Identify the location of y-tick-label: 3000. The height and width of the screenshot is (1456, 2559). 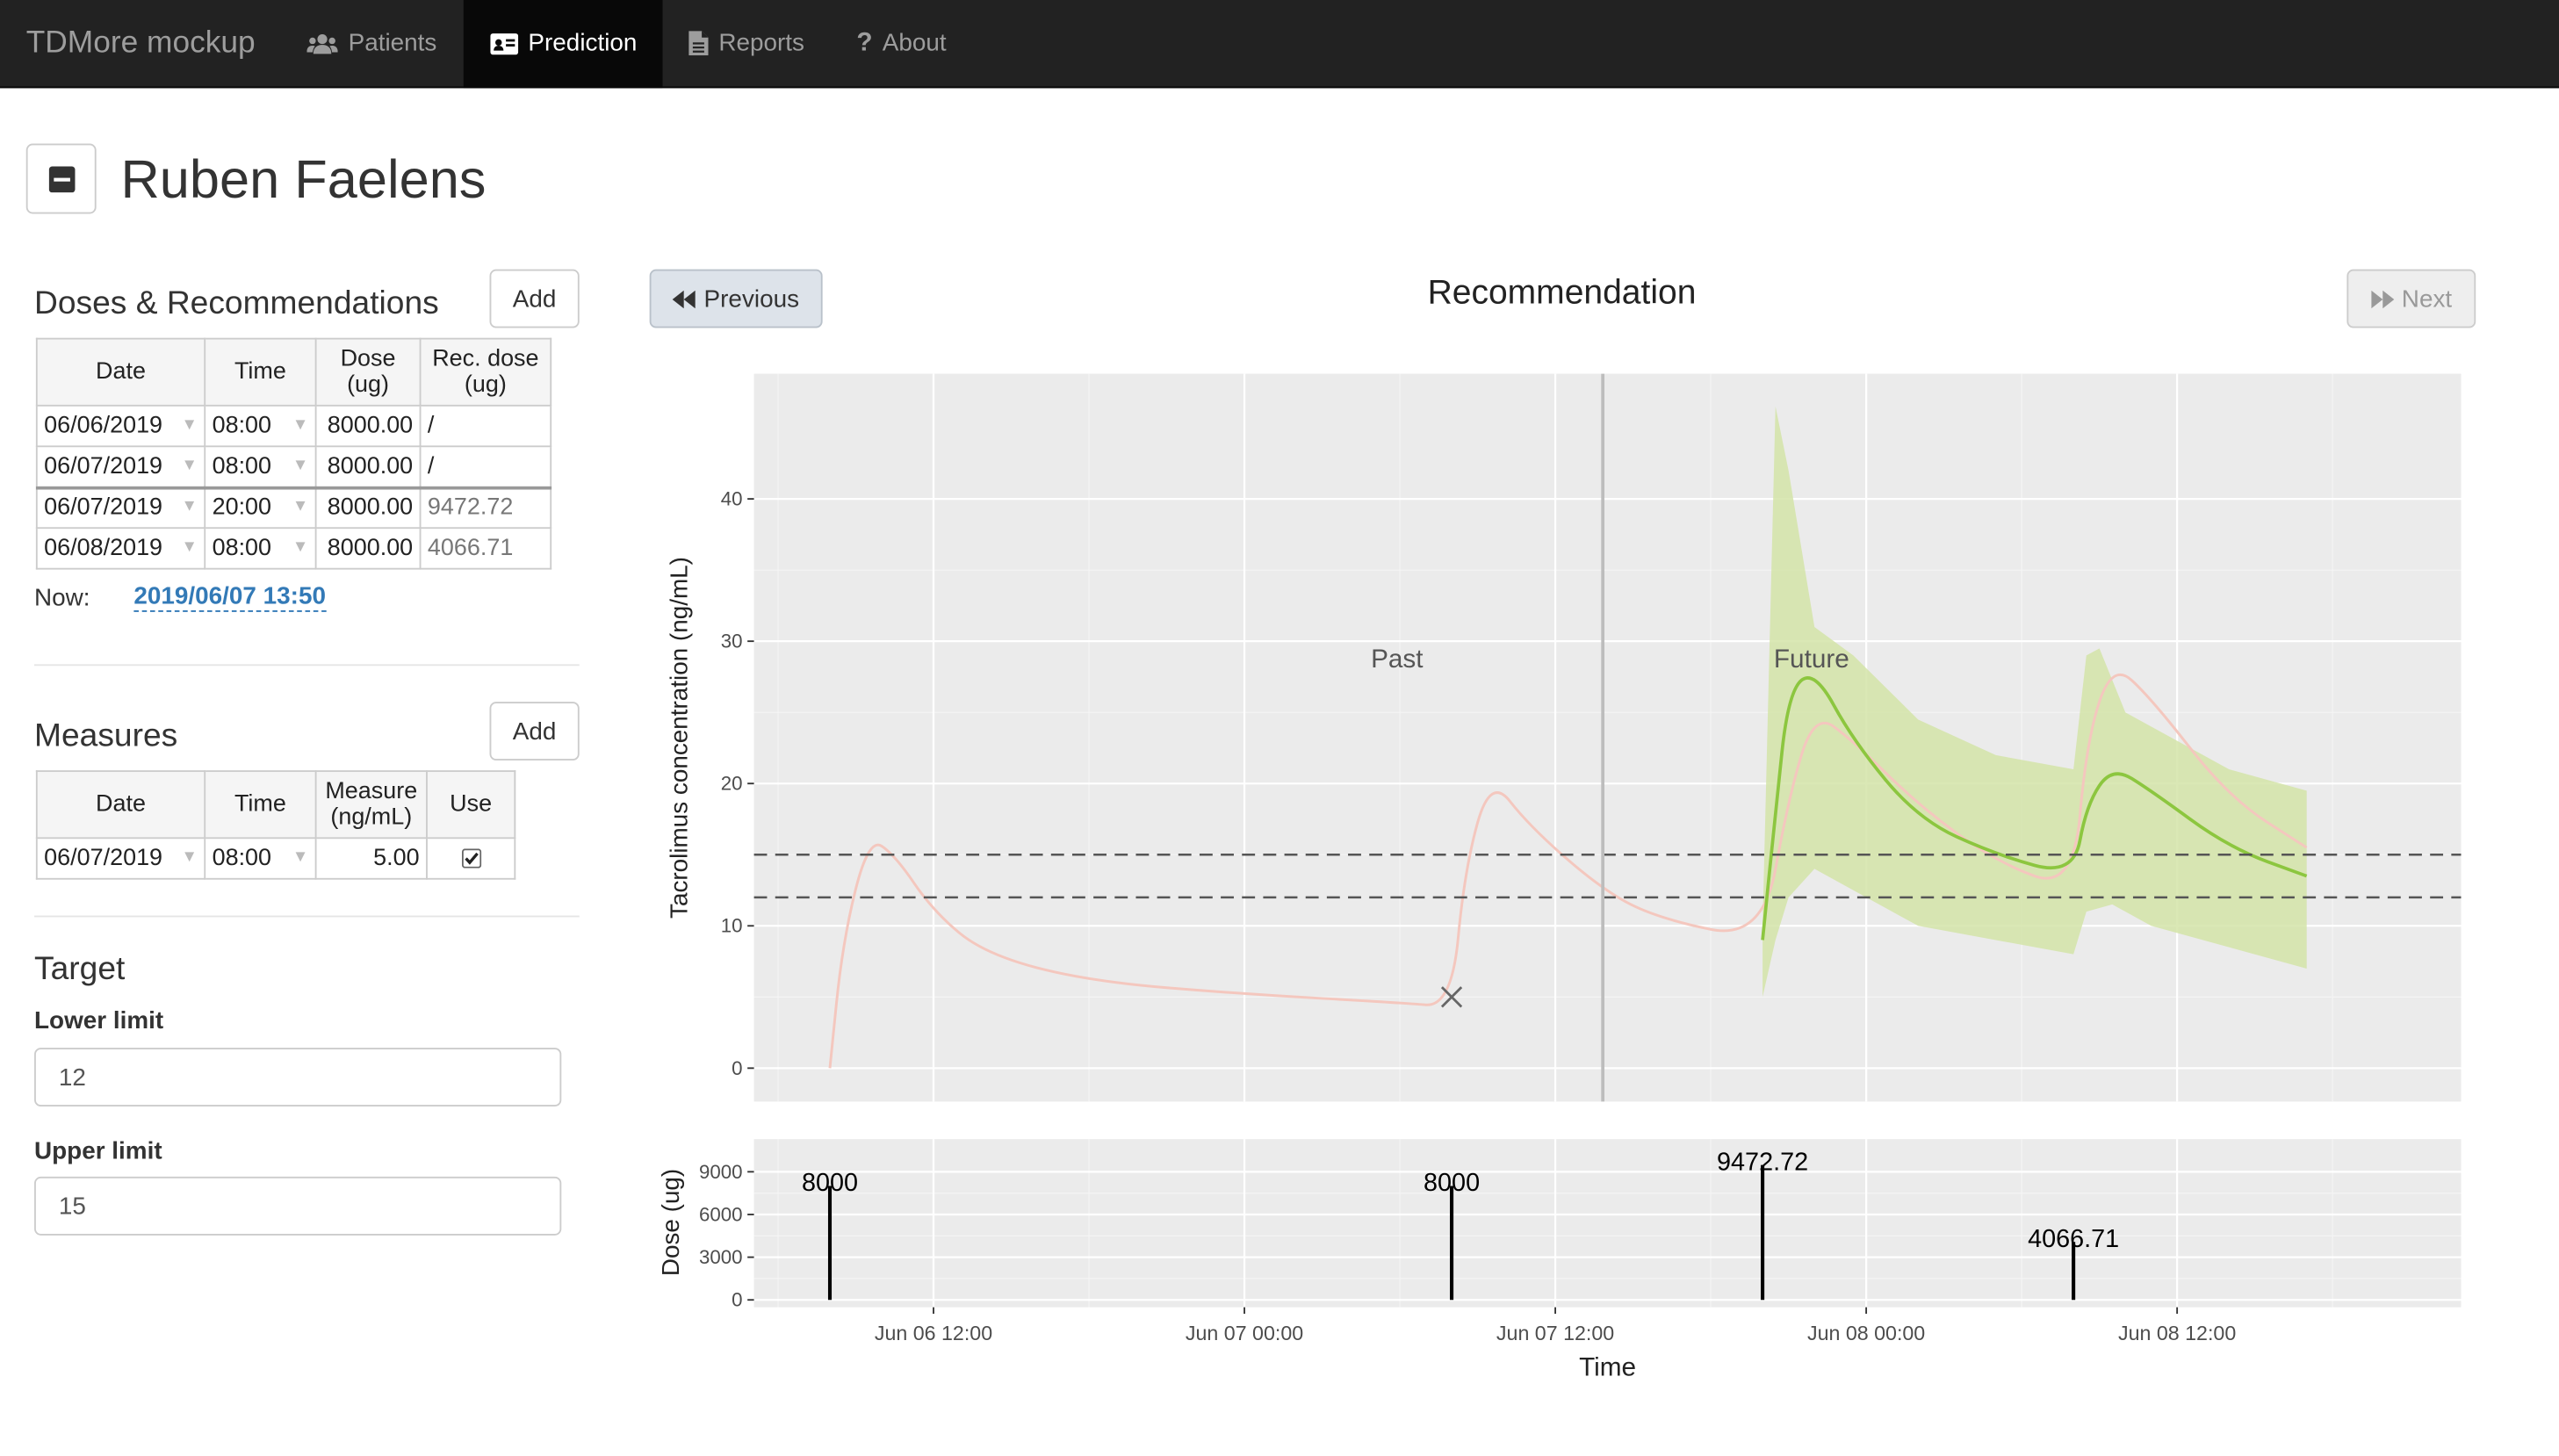
(721, 1257).